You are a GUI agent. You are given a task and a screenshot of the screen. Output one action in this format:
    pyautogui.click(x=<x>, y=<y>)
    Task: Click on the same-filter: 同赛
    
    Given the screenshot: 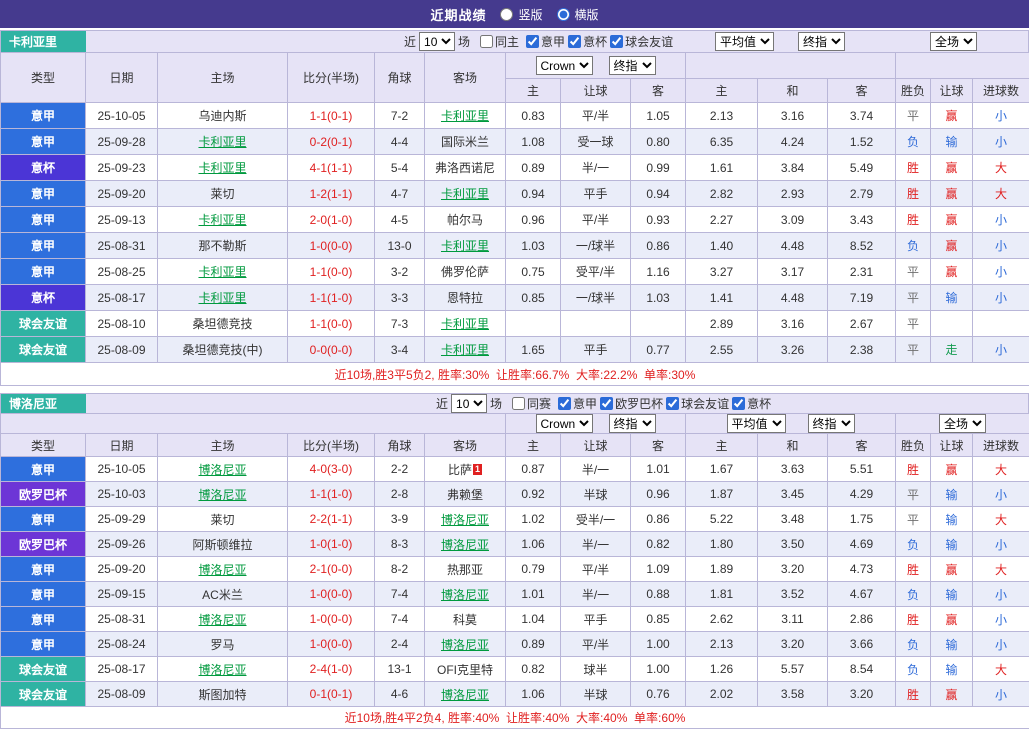 What is the action you would take?
    pyautogui.click(x=531, y=403)
    